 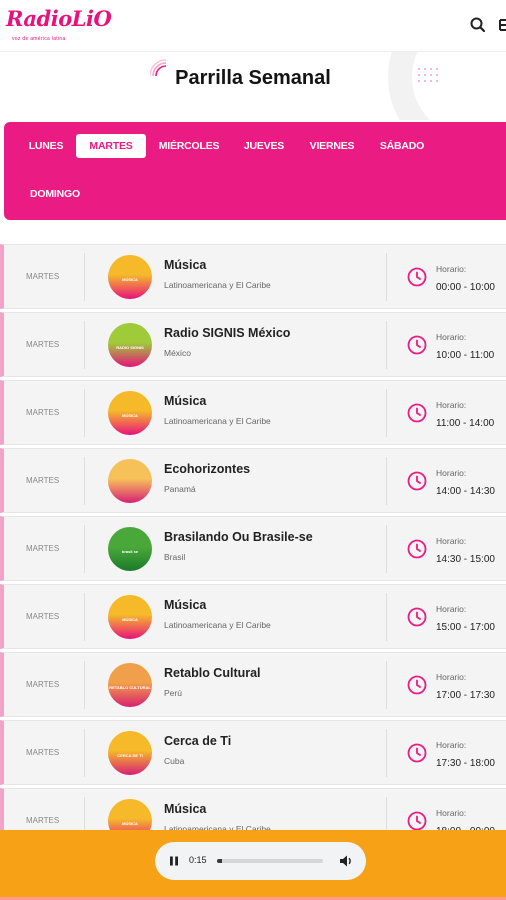 I want to click on pause-icon, so click(x=174, y=861).